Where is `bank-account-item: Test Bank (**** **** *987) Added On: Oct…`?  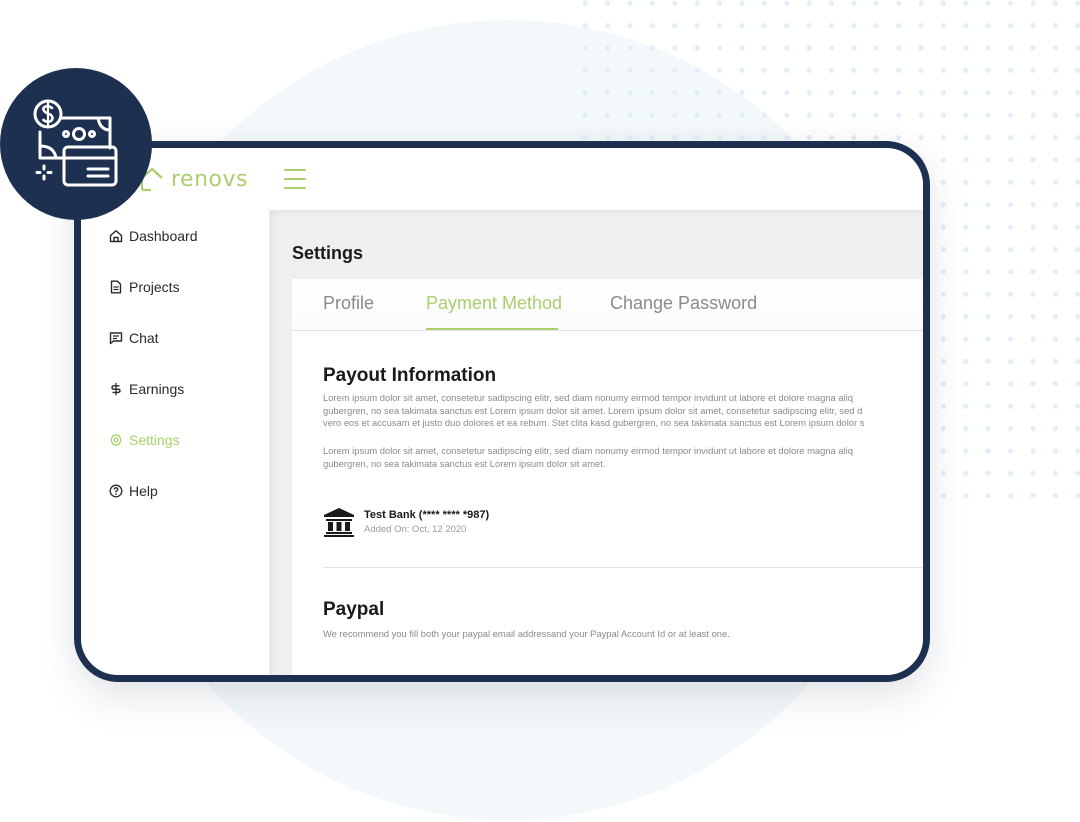 bank-account-item: Test Bank (**** **** *987) Added On: Oct… is located at coordinates (406, 522).